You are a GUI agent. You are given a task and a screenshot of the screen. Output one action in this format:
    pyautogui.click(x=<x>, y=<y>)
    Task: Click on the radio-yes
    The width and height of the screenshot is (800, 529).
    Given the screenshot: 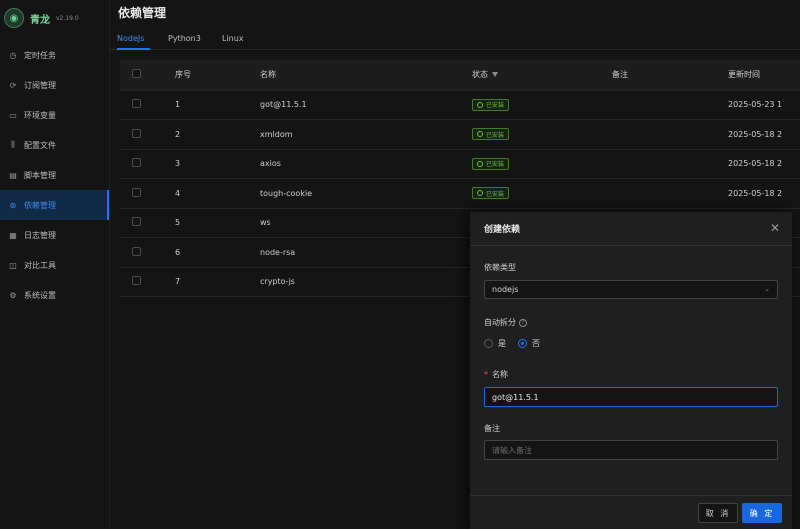 What is the action you would take?
    pyautogui.click(x=488, y=343)
    